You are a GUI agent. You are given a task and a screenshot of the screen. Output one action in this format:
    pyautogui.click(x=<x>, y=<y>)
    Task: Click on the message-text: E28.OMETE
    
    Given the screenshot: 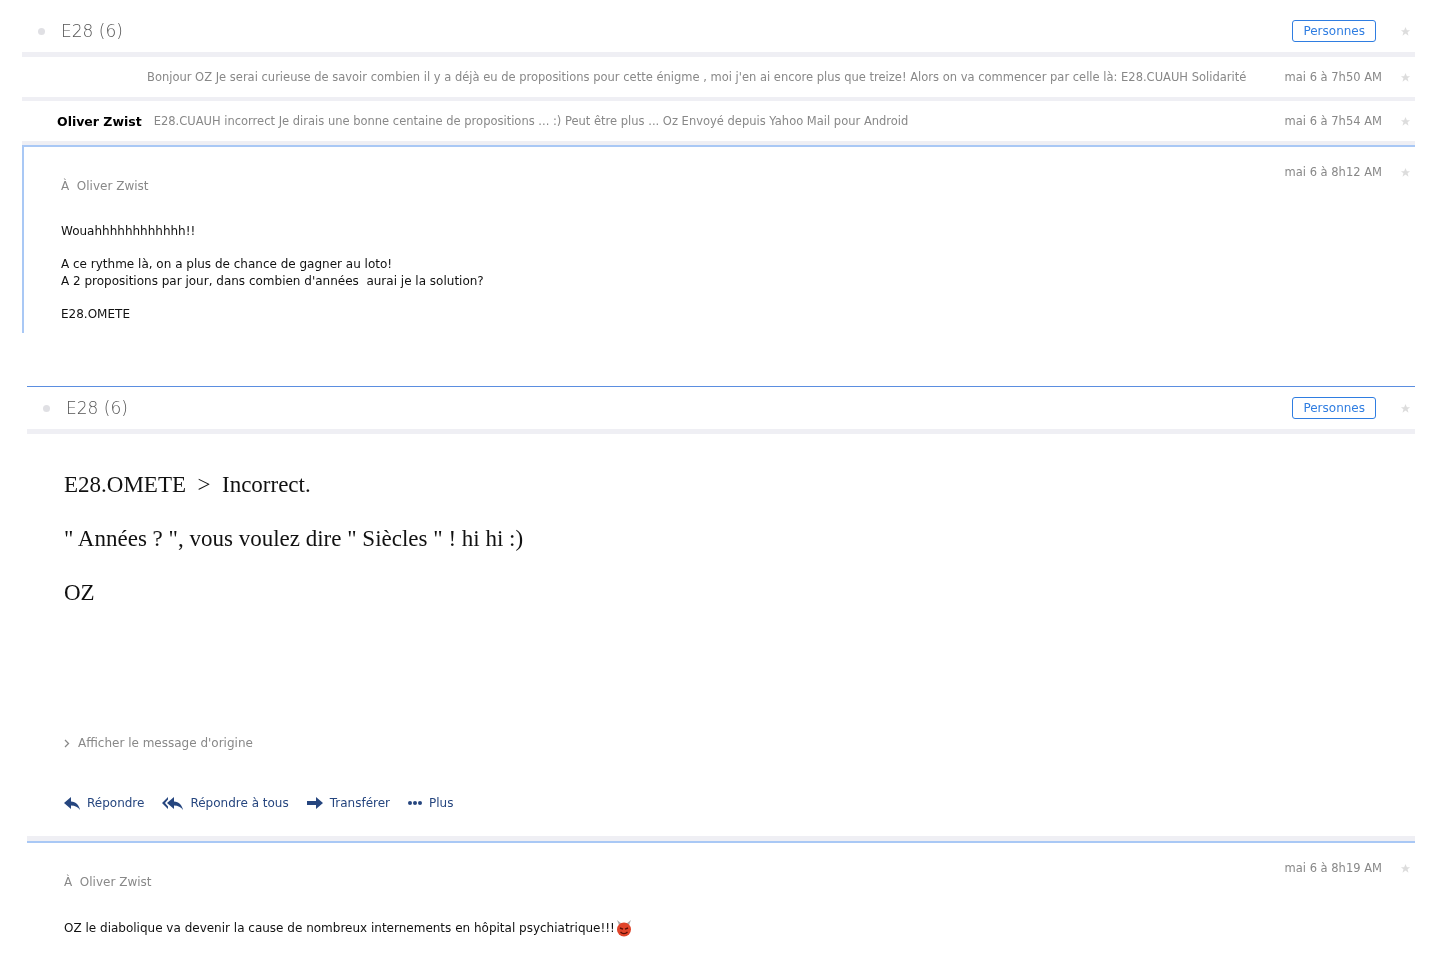 What is the action you would take?
    pyautogui.click(x=95, y=314)
    